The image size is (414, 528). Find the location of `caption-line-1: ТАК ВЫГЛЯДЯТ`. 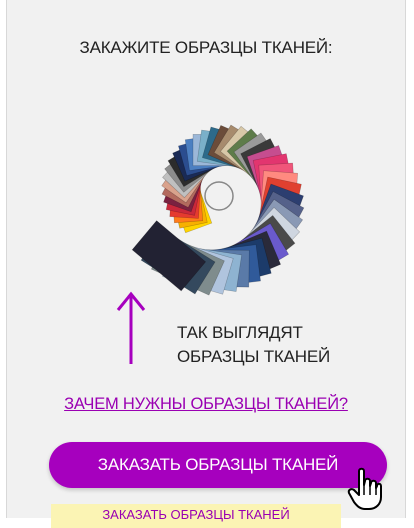

caption-line-1: ТАК ВЫГЛЯДЯТ is located at coordinates (240, 332).